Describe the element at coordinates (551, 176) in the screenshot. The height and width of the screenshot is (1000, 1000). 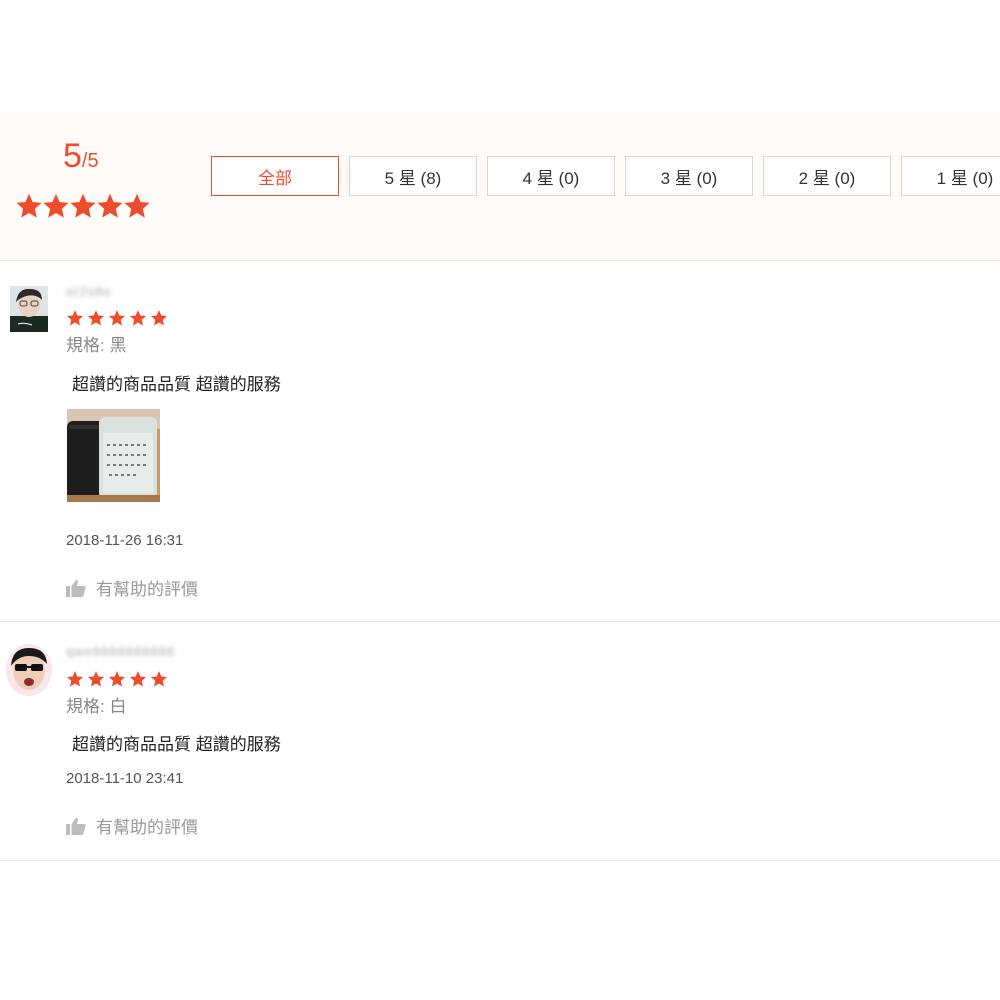
I see `filter-4-star-button: 4 星 (0)` at that location.